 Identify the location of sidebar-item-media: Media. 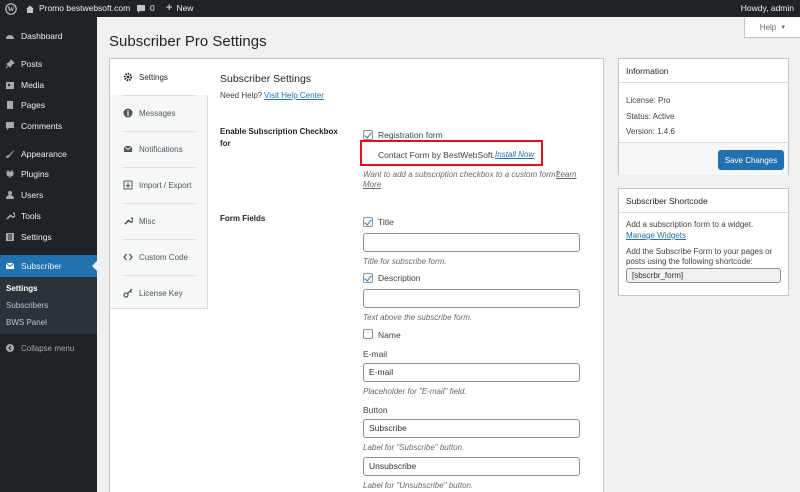
(48, 85).